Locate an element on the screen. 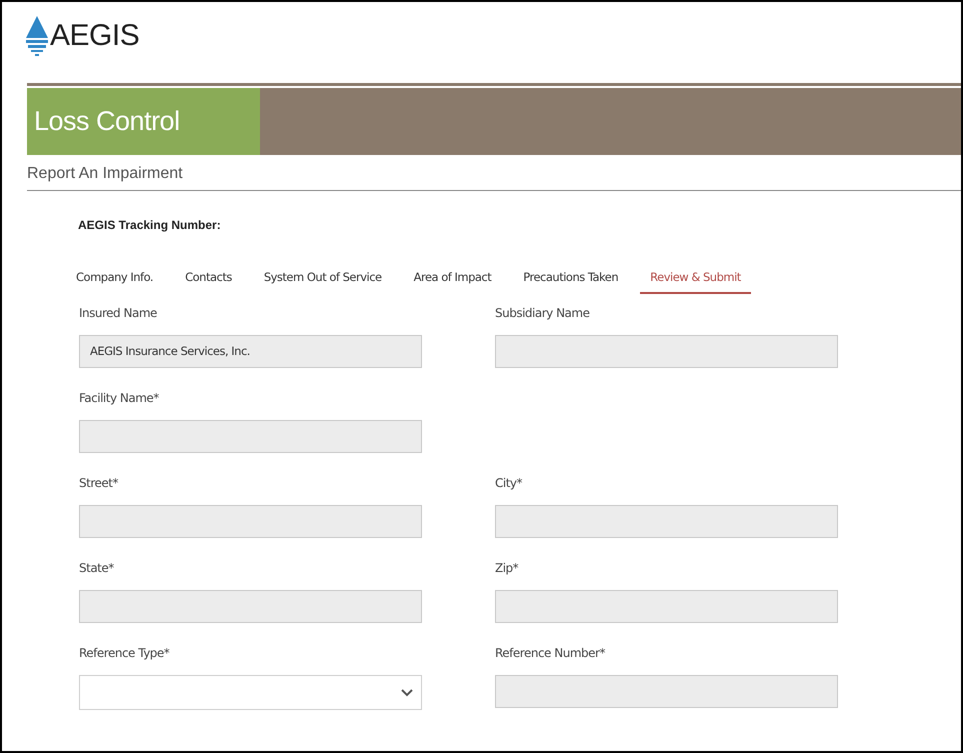  field-label: Street* is located at coordinates (99, 483).